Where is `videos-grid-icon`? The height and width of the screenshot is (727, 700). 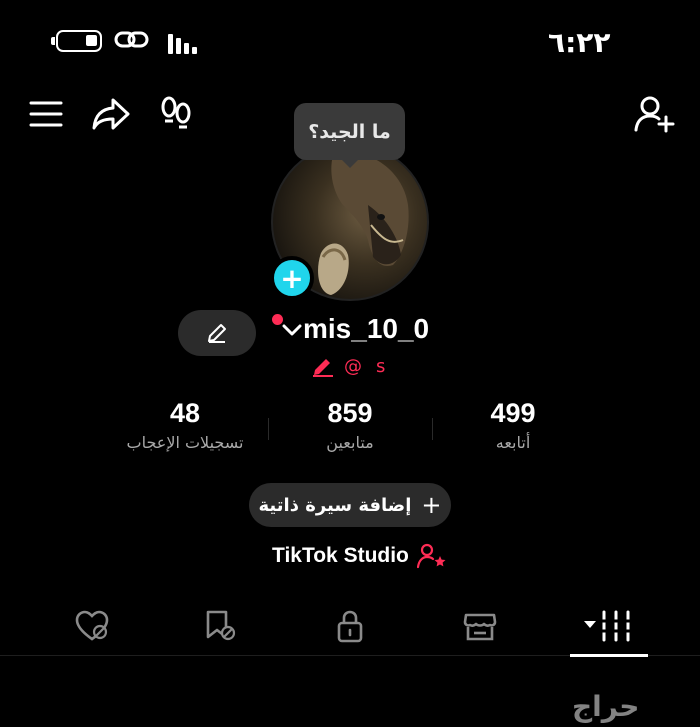 videos-grid-icon is located at coordinates (610, 626).